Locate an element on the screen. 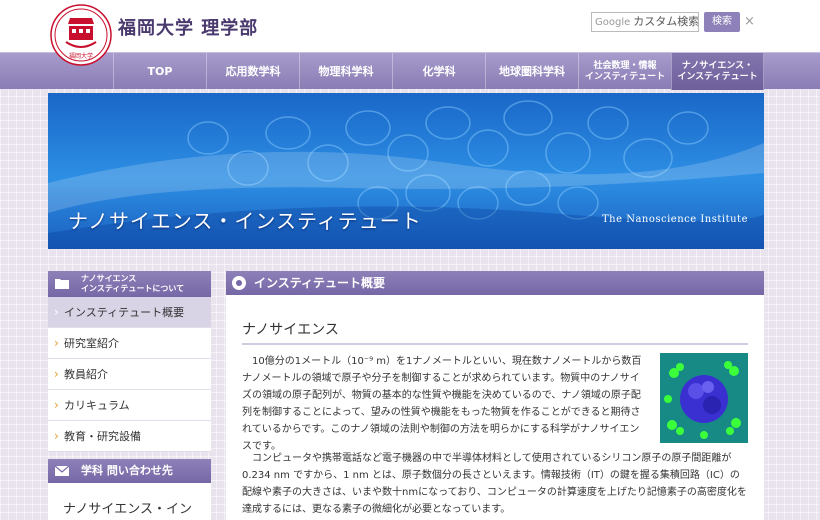  section-divider is located at coordinates (495, 344).